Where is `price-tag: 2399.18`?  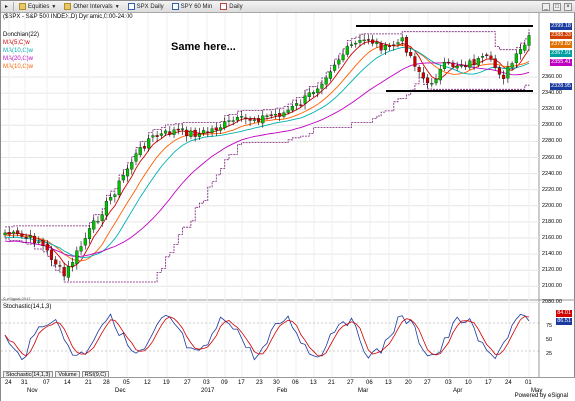
price-tag: 2399.18 is located at coordinates (561, 26).